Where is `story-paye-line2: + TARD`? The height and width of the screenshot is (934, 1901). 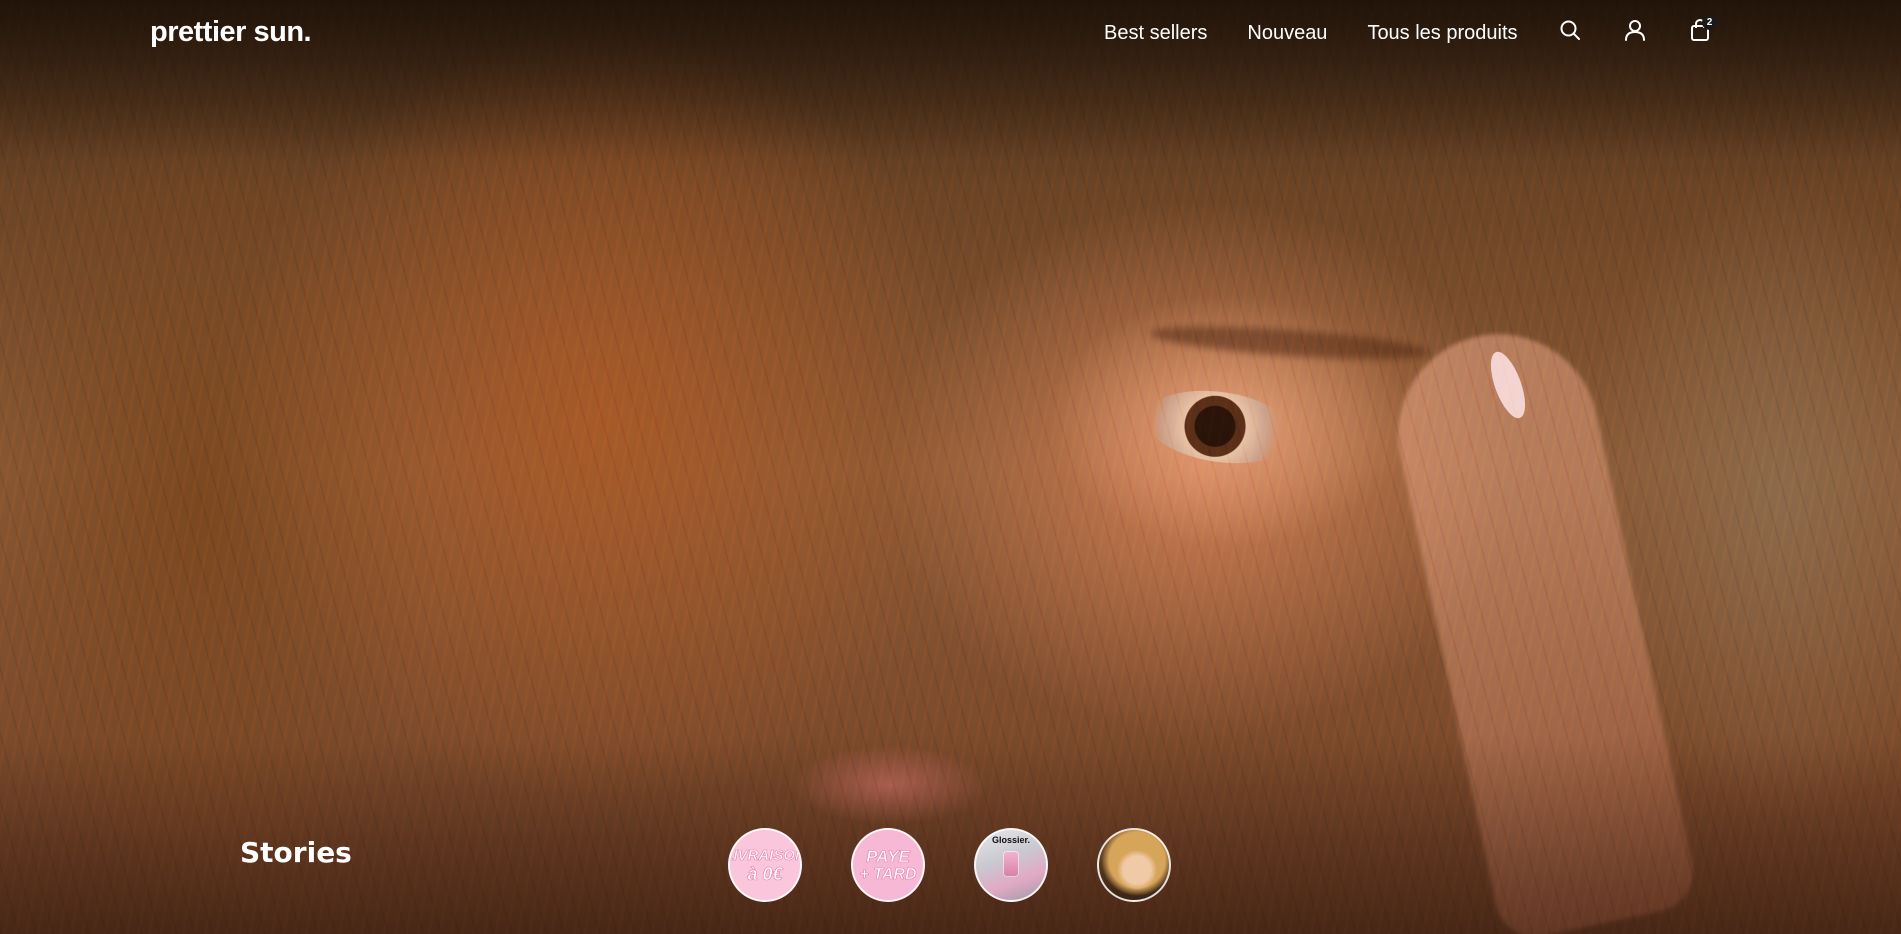
story-paye-line2: + TARD is located at coordinates (888, 874).